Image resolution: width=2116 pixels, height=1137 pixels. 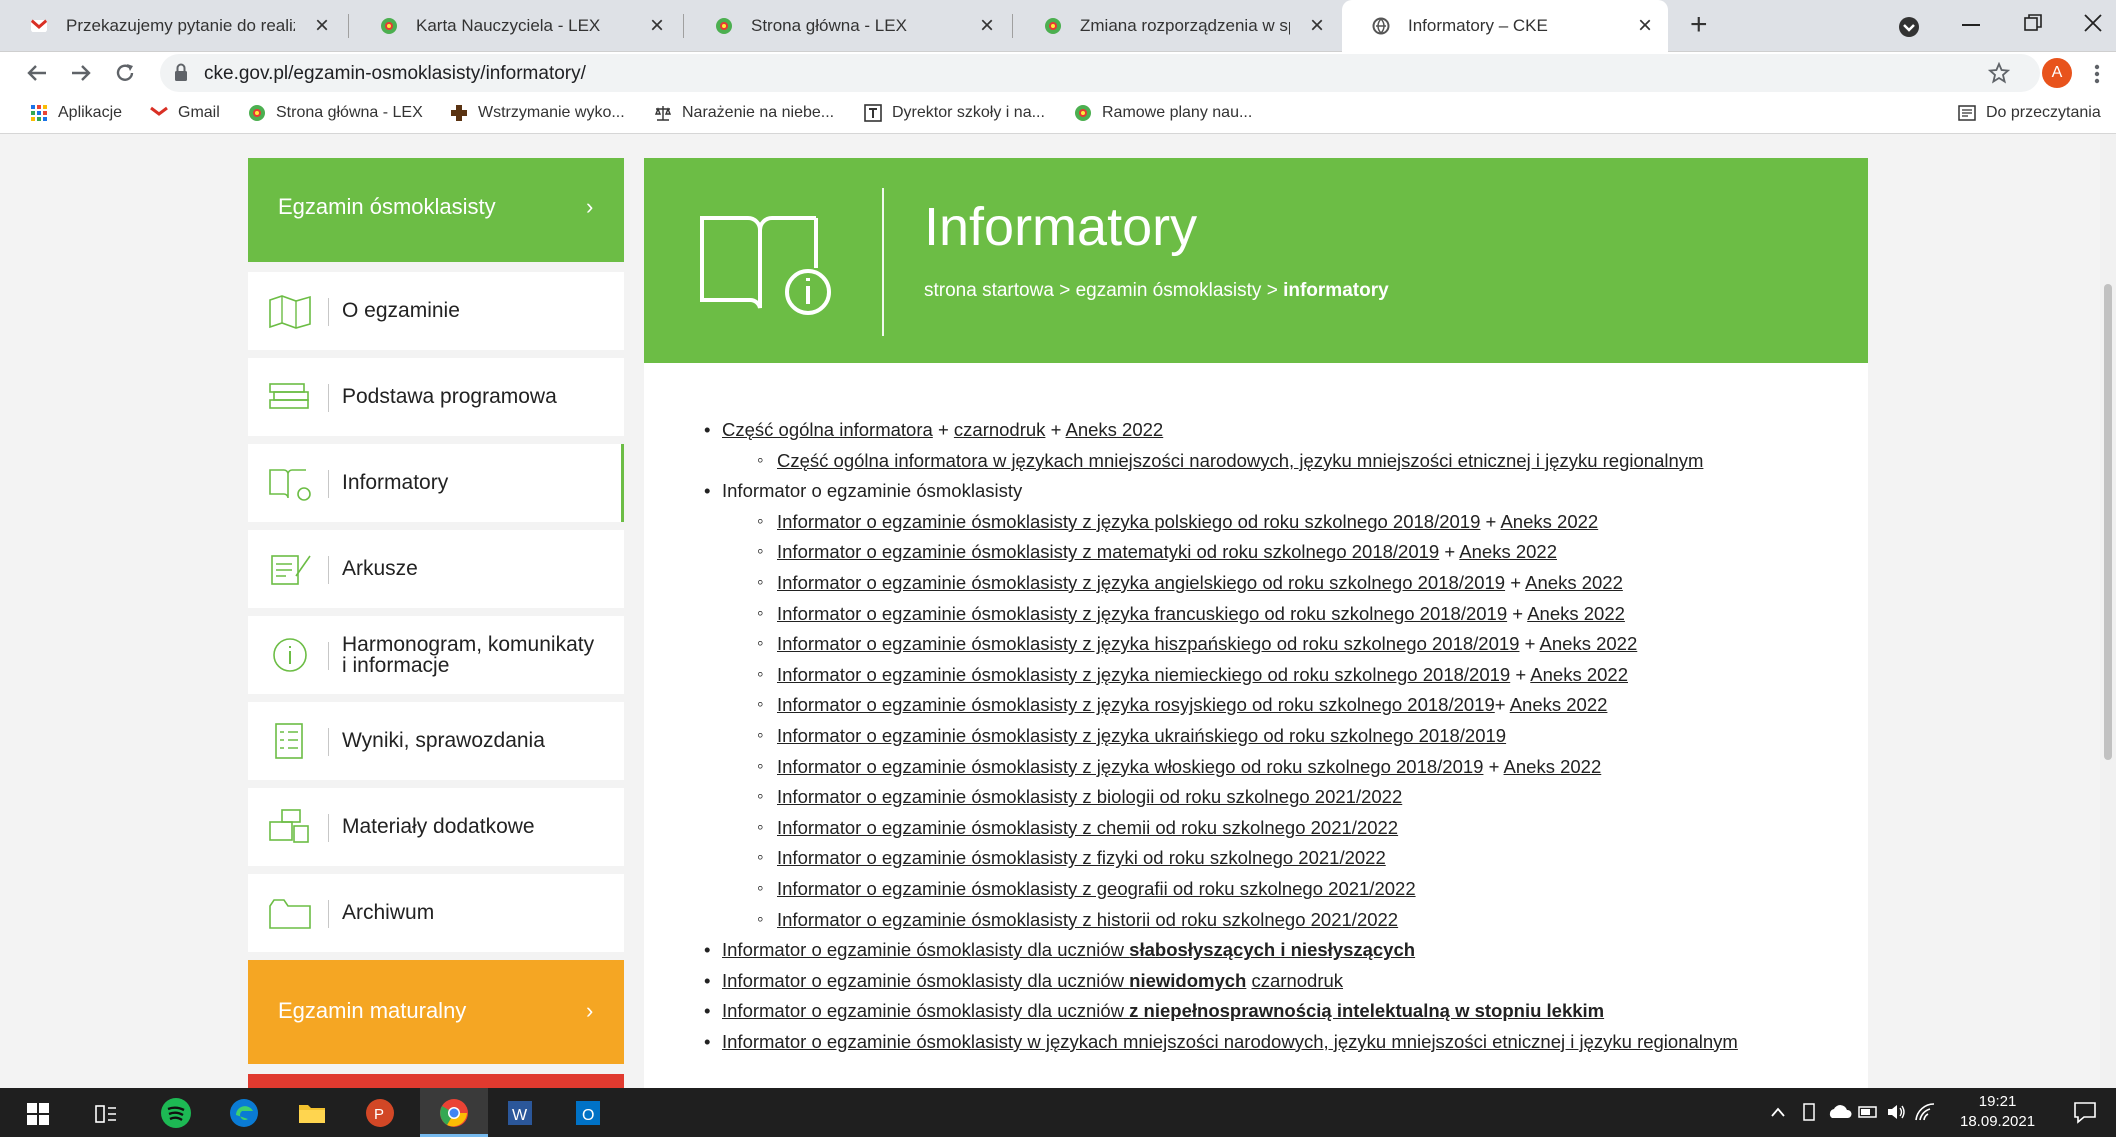 I want to click on tab-zmiana-rozporzadzenia: Zmiana rozporządzenia w sprawie ×, so click(x=1177, y=26).